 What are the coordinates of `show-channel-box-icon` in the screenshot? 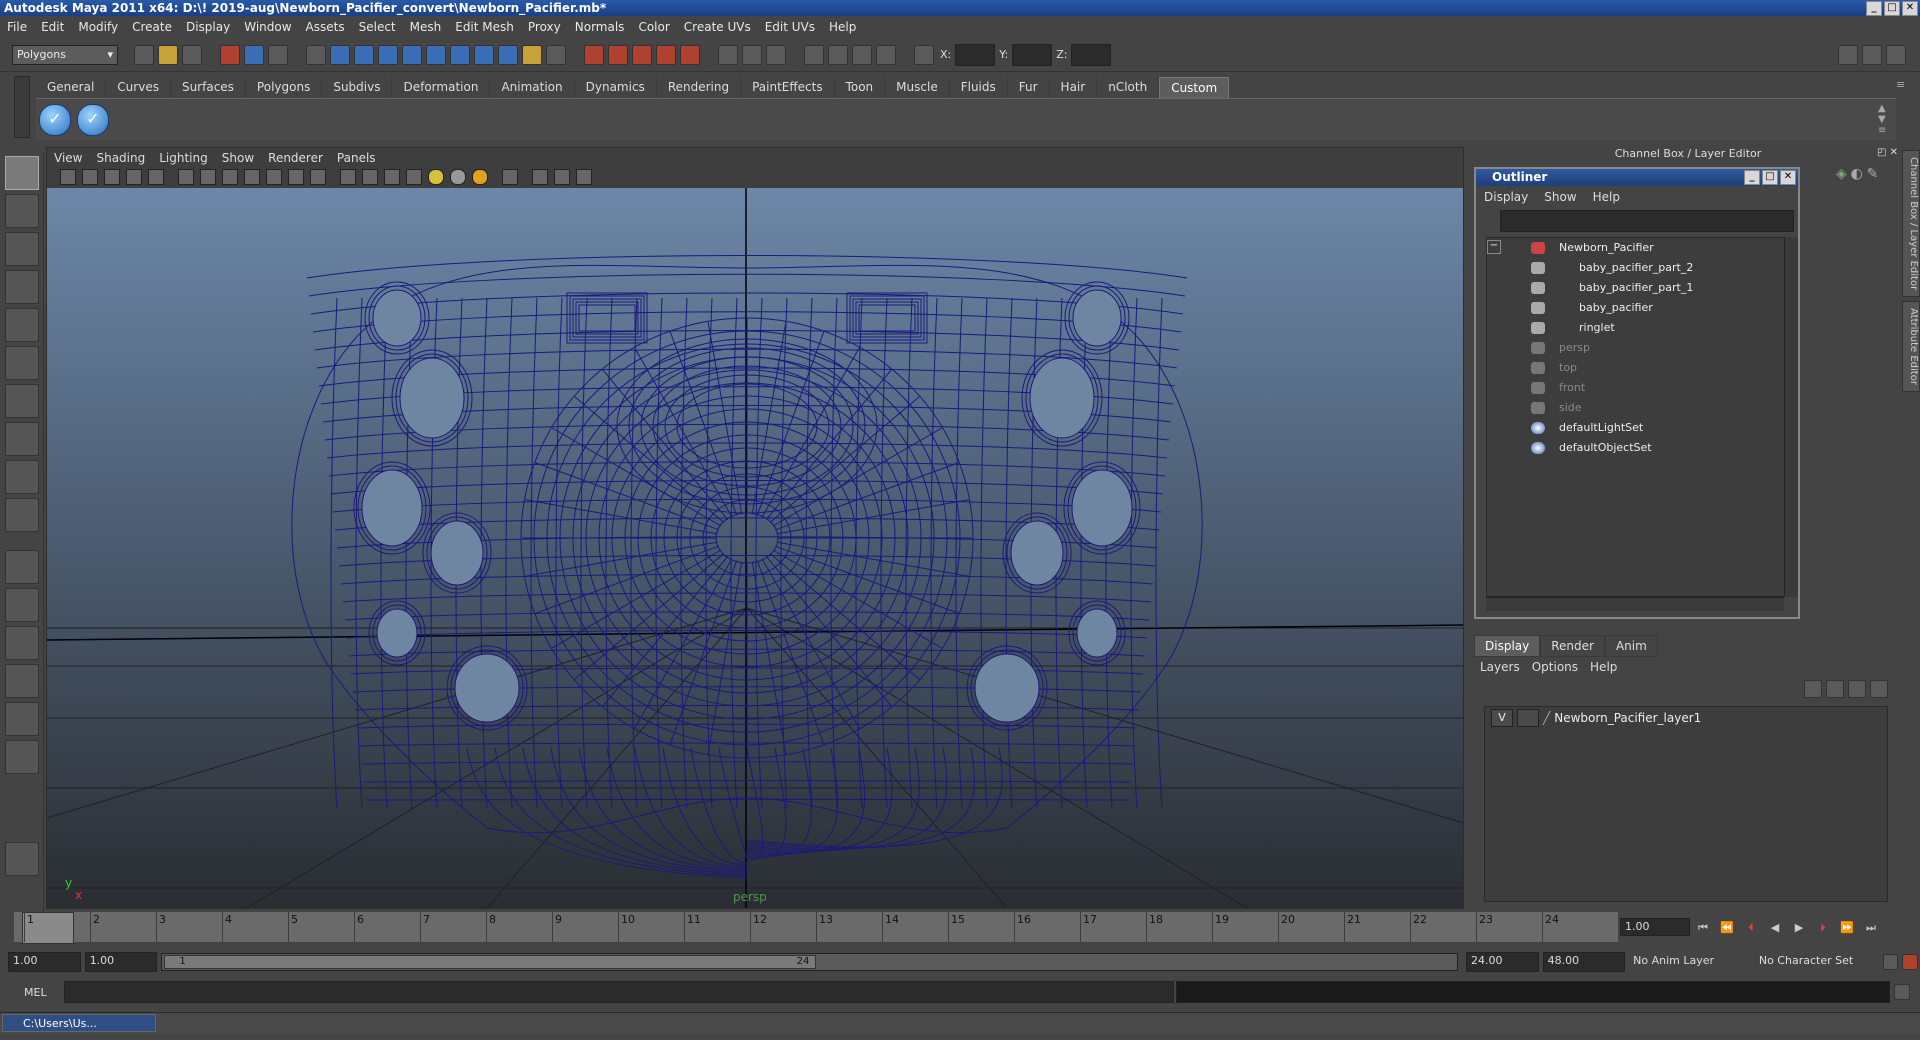 It's located at (1896, 55).